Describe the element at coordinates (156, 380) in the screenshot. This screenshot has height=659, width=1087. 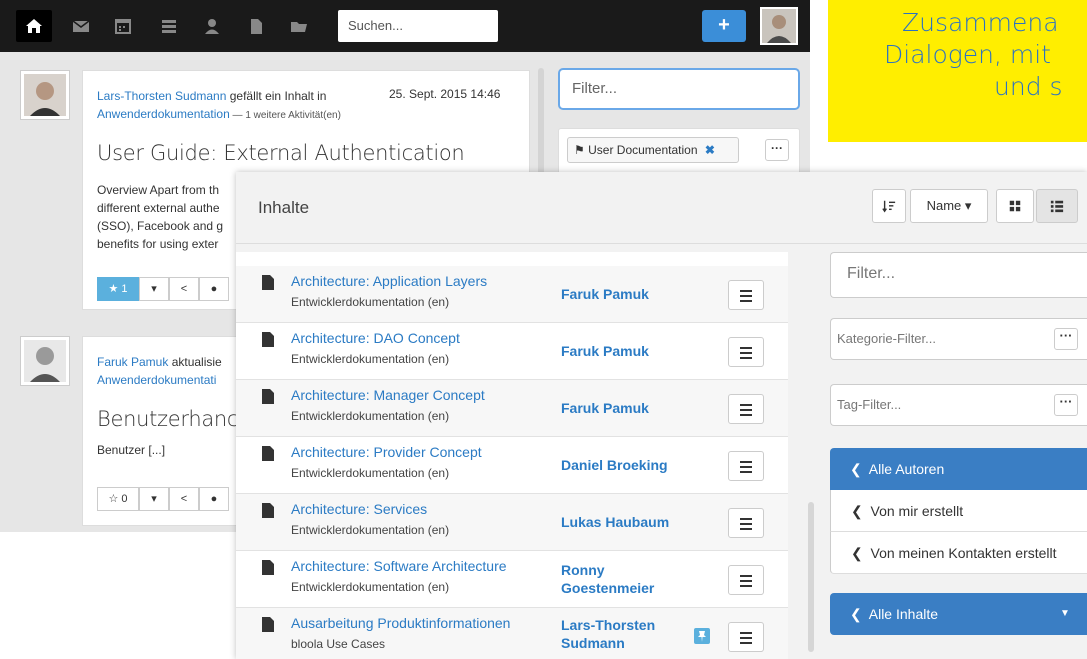
I see `location-link: Anwenderdokumentati` at that location.